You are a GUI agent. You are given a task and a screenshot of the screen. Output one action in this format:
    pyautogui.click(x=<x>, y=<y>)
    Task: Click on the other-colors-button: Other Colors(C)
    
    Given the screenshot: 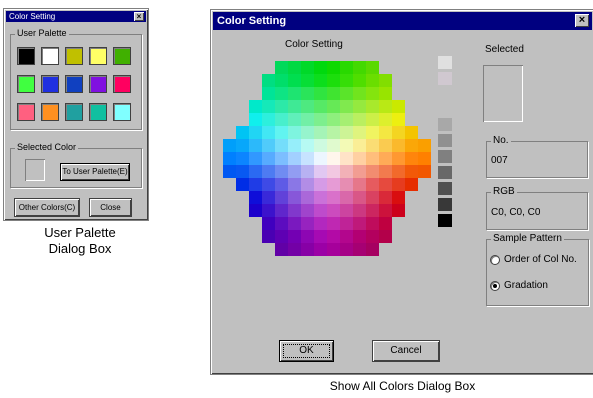 What is the action you would take?
    pyautogui.click(x=47, y=207)
    